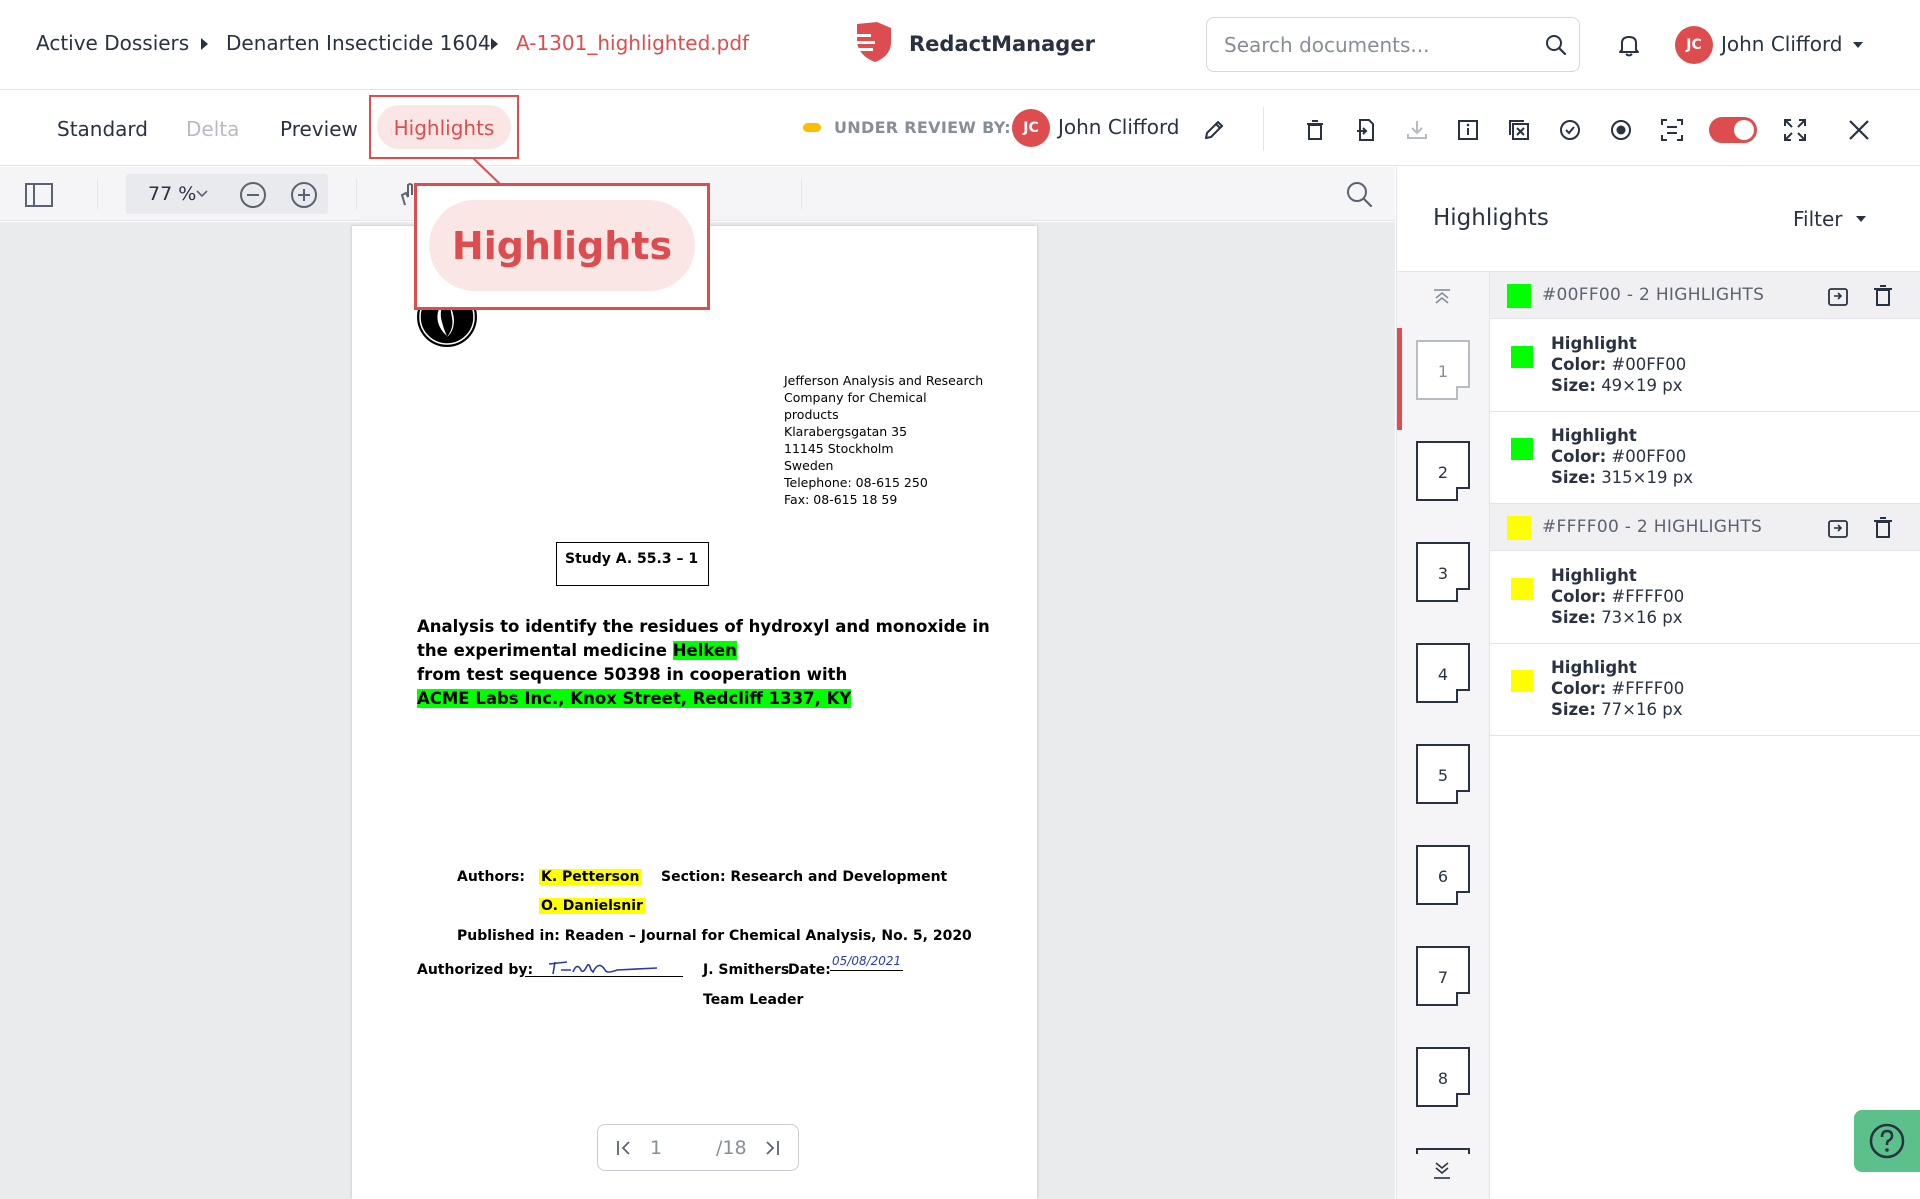  What do you see at coordinates (1705, 366) in the screenshot?
I see `highlight-item: Highlight Color: #00FF00 Size: 49×19 px` at bounding box center [1705, 366].